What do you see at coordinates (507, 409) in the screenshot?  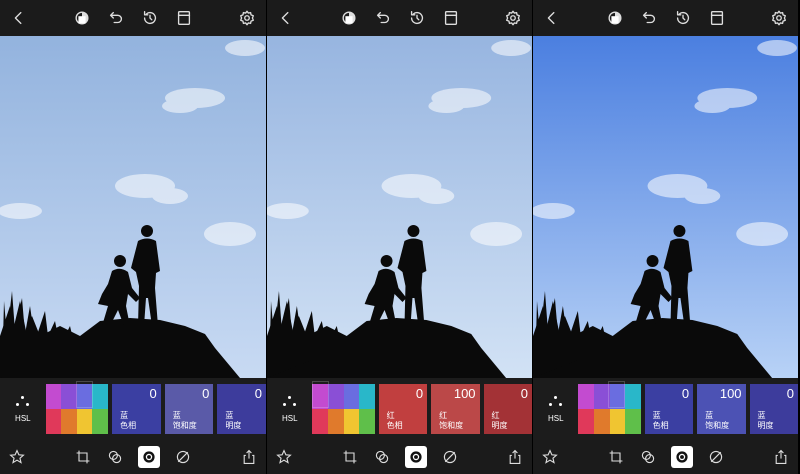 I see `adjust-card-2: 0 红明度` at bounding box center [507, 409].